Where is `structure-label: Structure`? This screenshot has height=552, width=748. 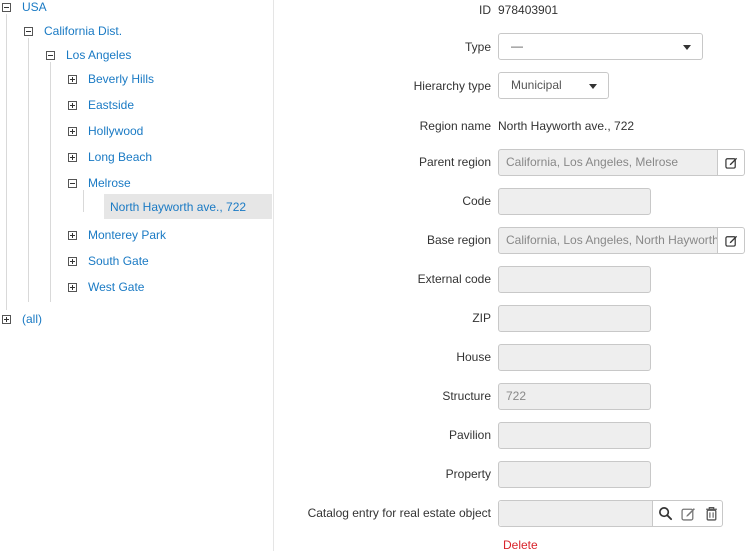 structure-label: Structure is located at coordinates (466, 396).